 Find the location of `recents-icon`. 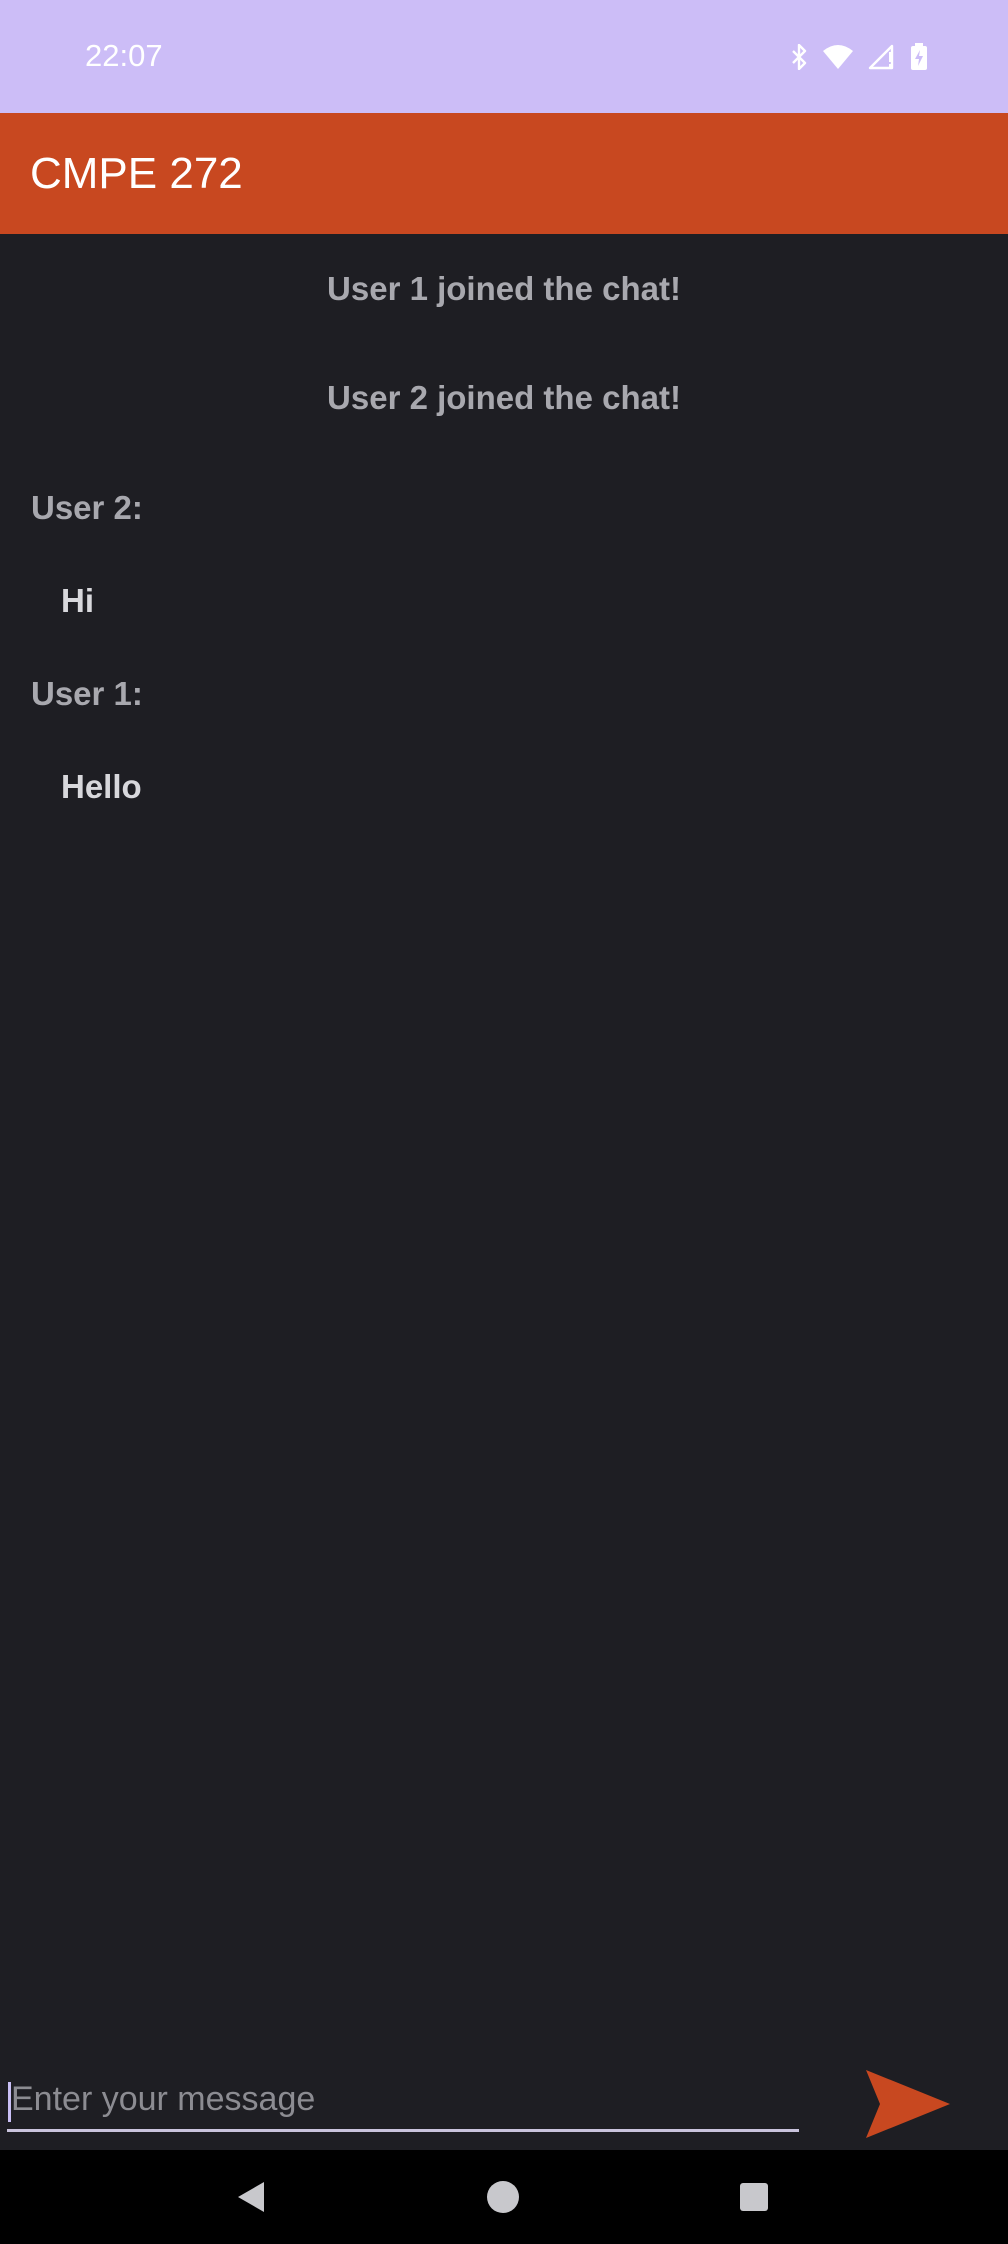

recents-icon is located at coordinates (754, 2197).